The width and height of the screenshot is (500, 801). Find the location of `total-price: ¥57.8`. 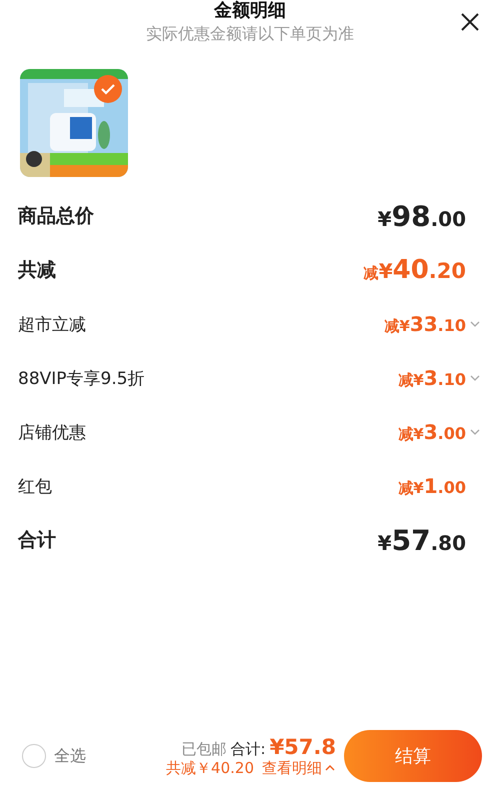

total-price: ¥57.8 is located at coordinates (303, 746).